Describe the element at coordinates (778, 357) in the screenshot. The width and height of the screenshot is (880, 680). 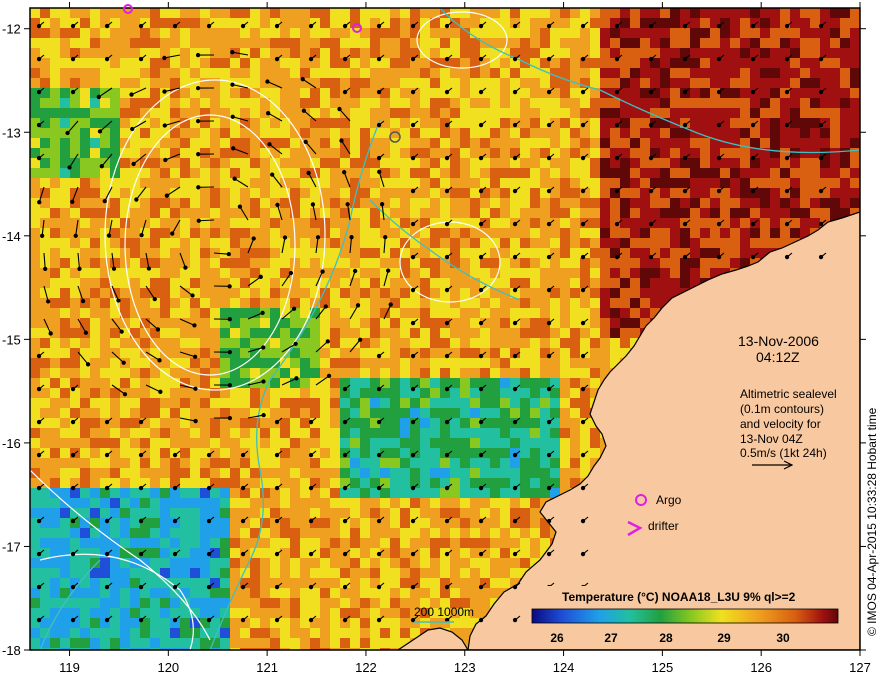
I see `time-label: 04:12Z` at that location.